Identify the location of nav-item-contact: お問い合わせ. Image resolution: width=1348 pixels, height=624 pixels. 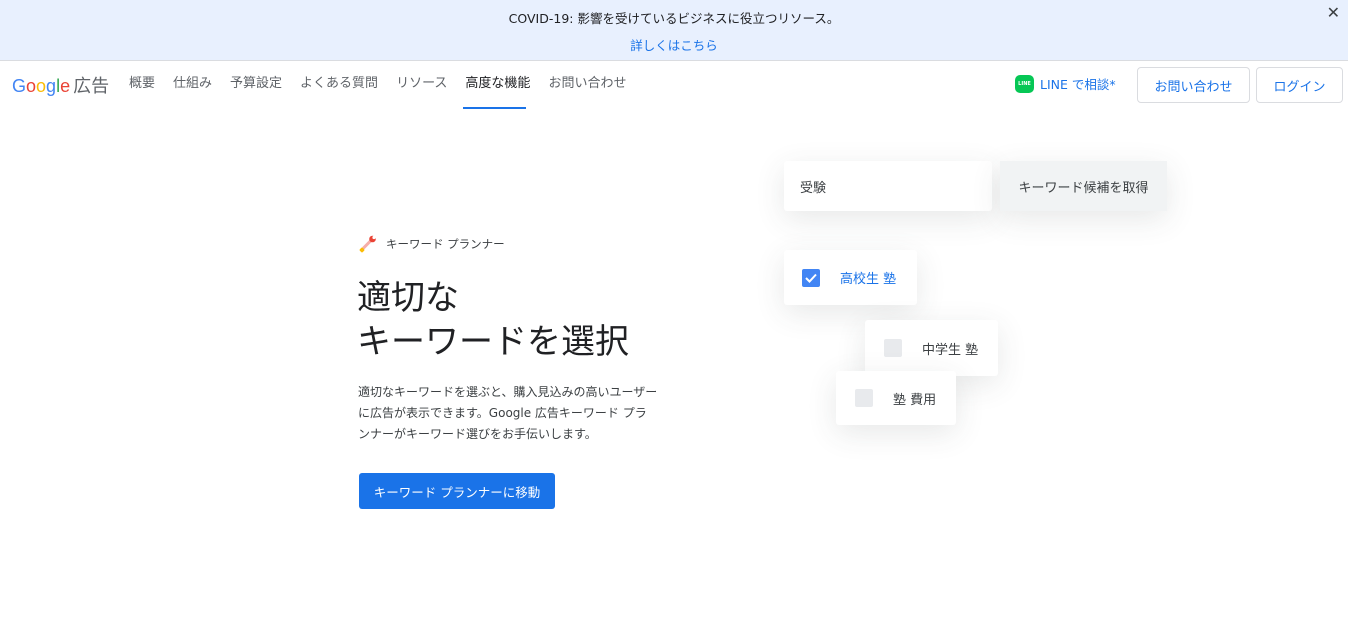
(587, 85).